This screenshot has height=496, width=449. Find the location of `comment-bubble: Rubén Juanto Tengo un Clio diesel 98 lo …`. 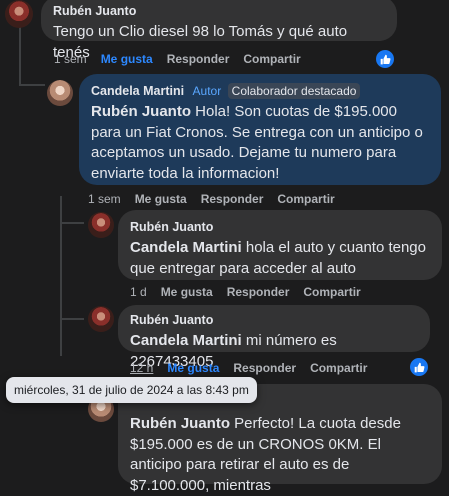

comment-bubble: Rubén Juanto Tengo un Clio diesel 98 lo … is located at coordinates (219, 30).